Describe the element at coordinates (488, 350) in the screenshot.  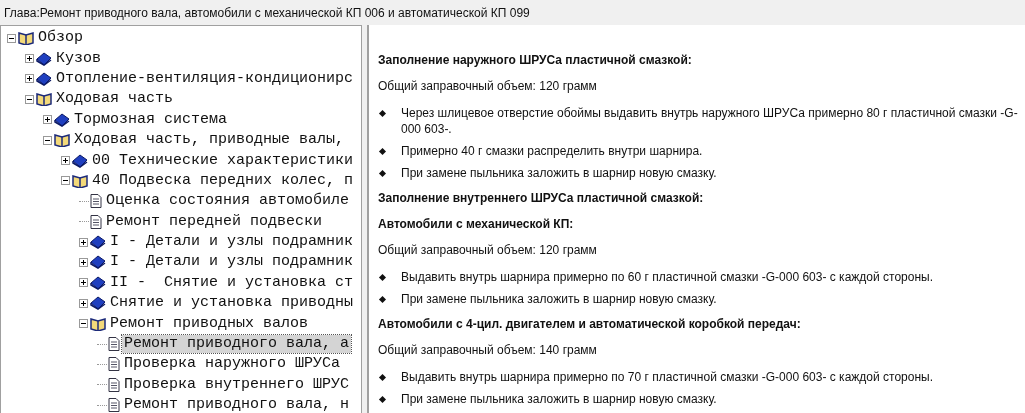
I see `paragraph: Общий заправочный объем: 140 грамм` at that location.